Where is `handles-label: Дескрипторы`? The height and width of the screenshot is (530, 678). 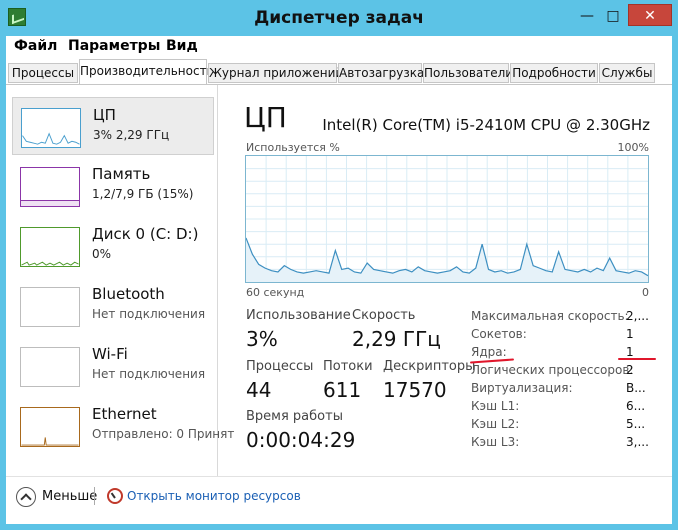
handles-label: Дескрипторы is located at coordinates (429, 366).